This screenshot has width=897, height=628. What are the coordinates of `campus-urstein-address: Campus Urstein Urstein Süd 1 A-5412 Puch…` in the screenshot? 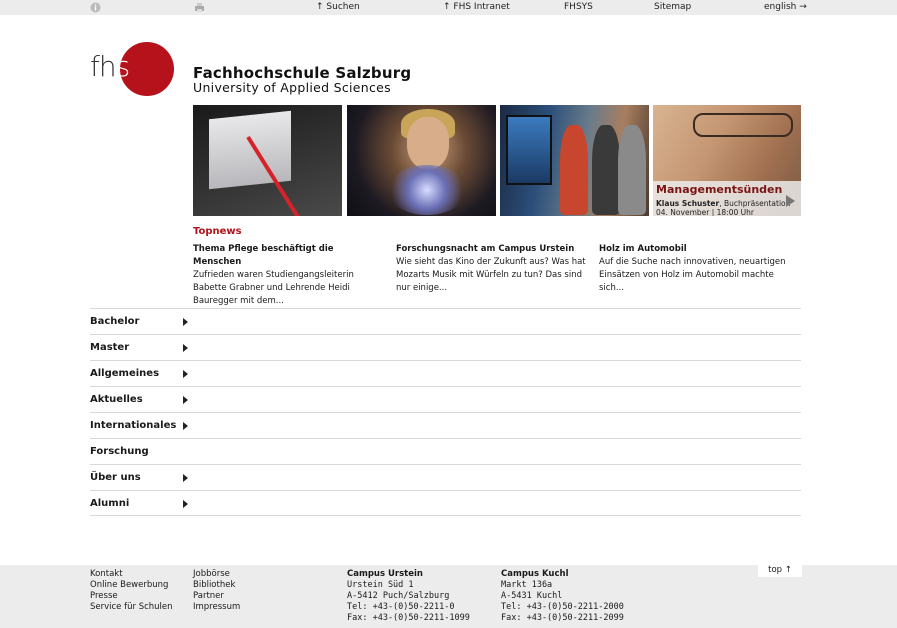 It's located at (408, 596).